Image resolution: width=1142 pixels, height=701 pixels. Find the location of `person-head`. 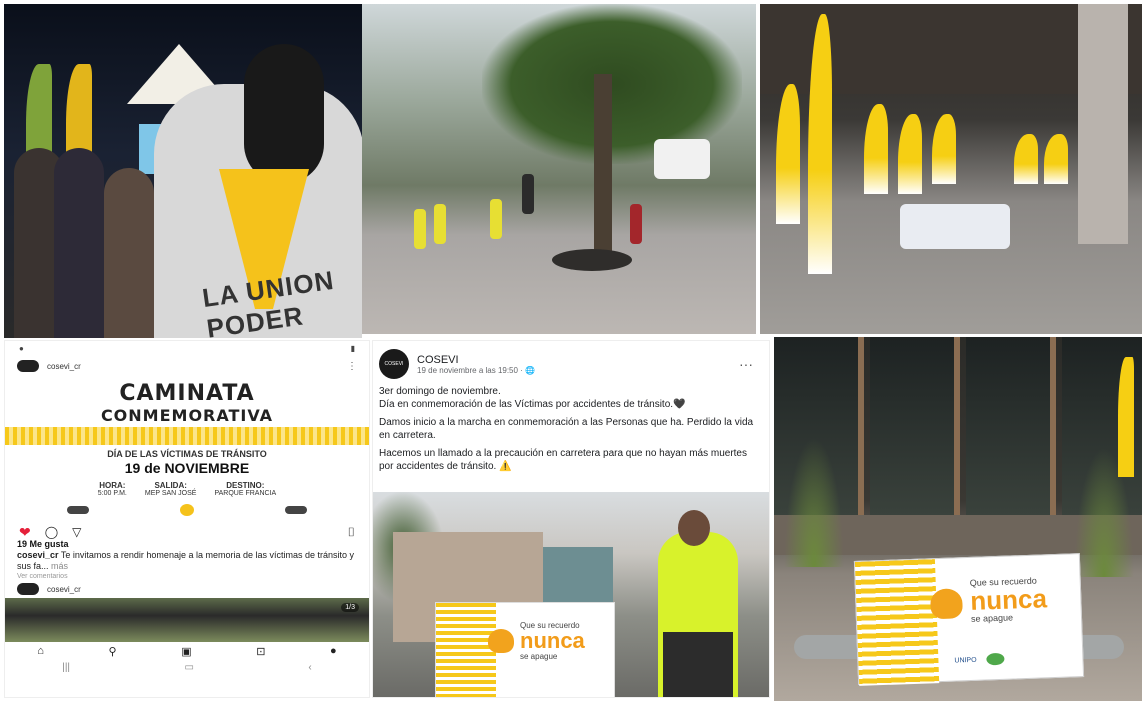

person-head is located at coordinates (284, 114).